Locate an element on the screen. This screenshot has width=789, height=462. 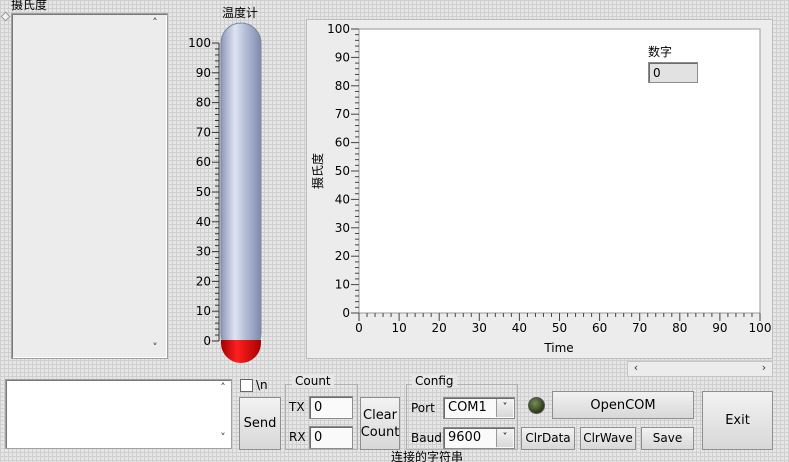
thermometer-tick-label: 0 is located at coordinates (207, 341).